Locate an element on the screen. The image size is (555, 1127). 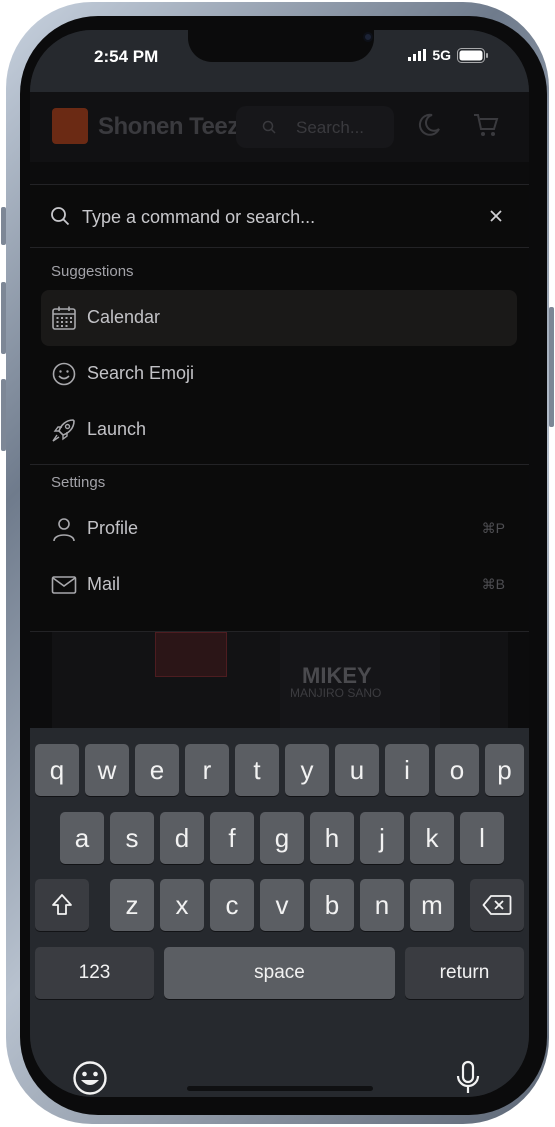
delete-key is located at coordinates (497, 905).